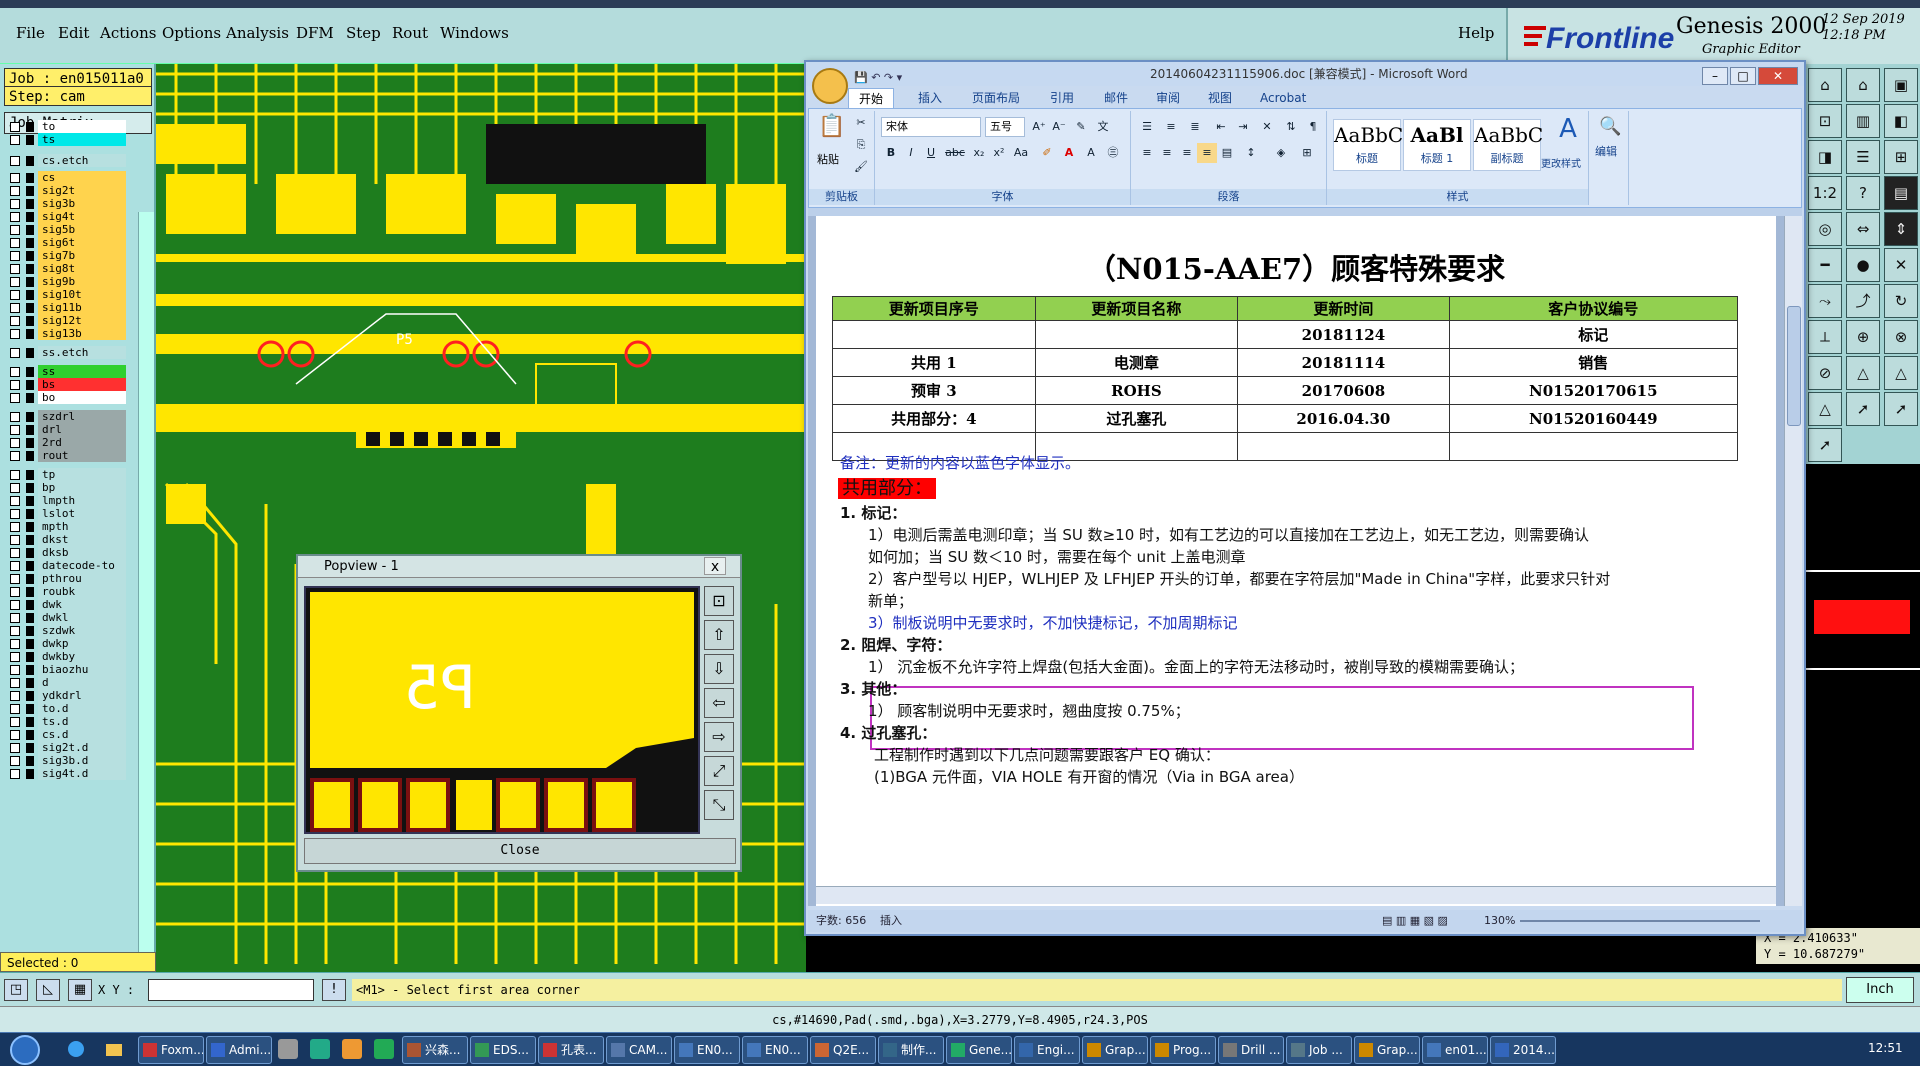  What do you see at coordinates (1901, 229) in the screenshot?
I see `tool-button-icon: ⇕` at bounding box center [1901, 229].